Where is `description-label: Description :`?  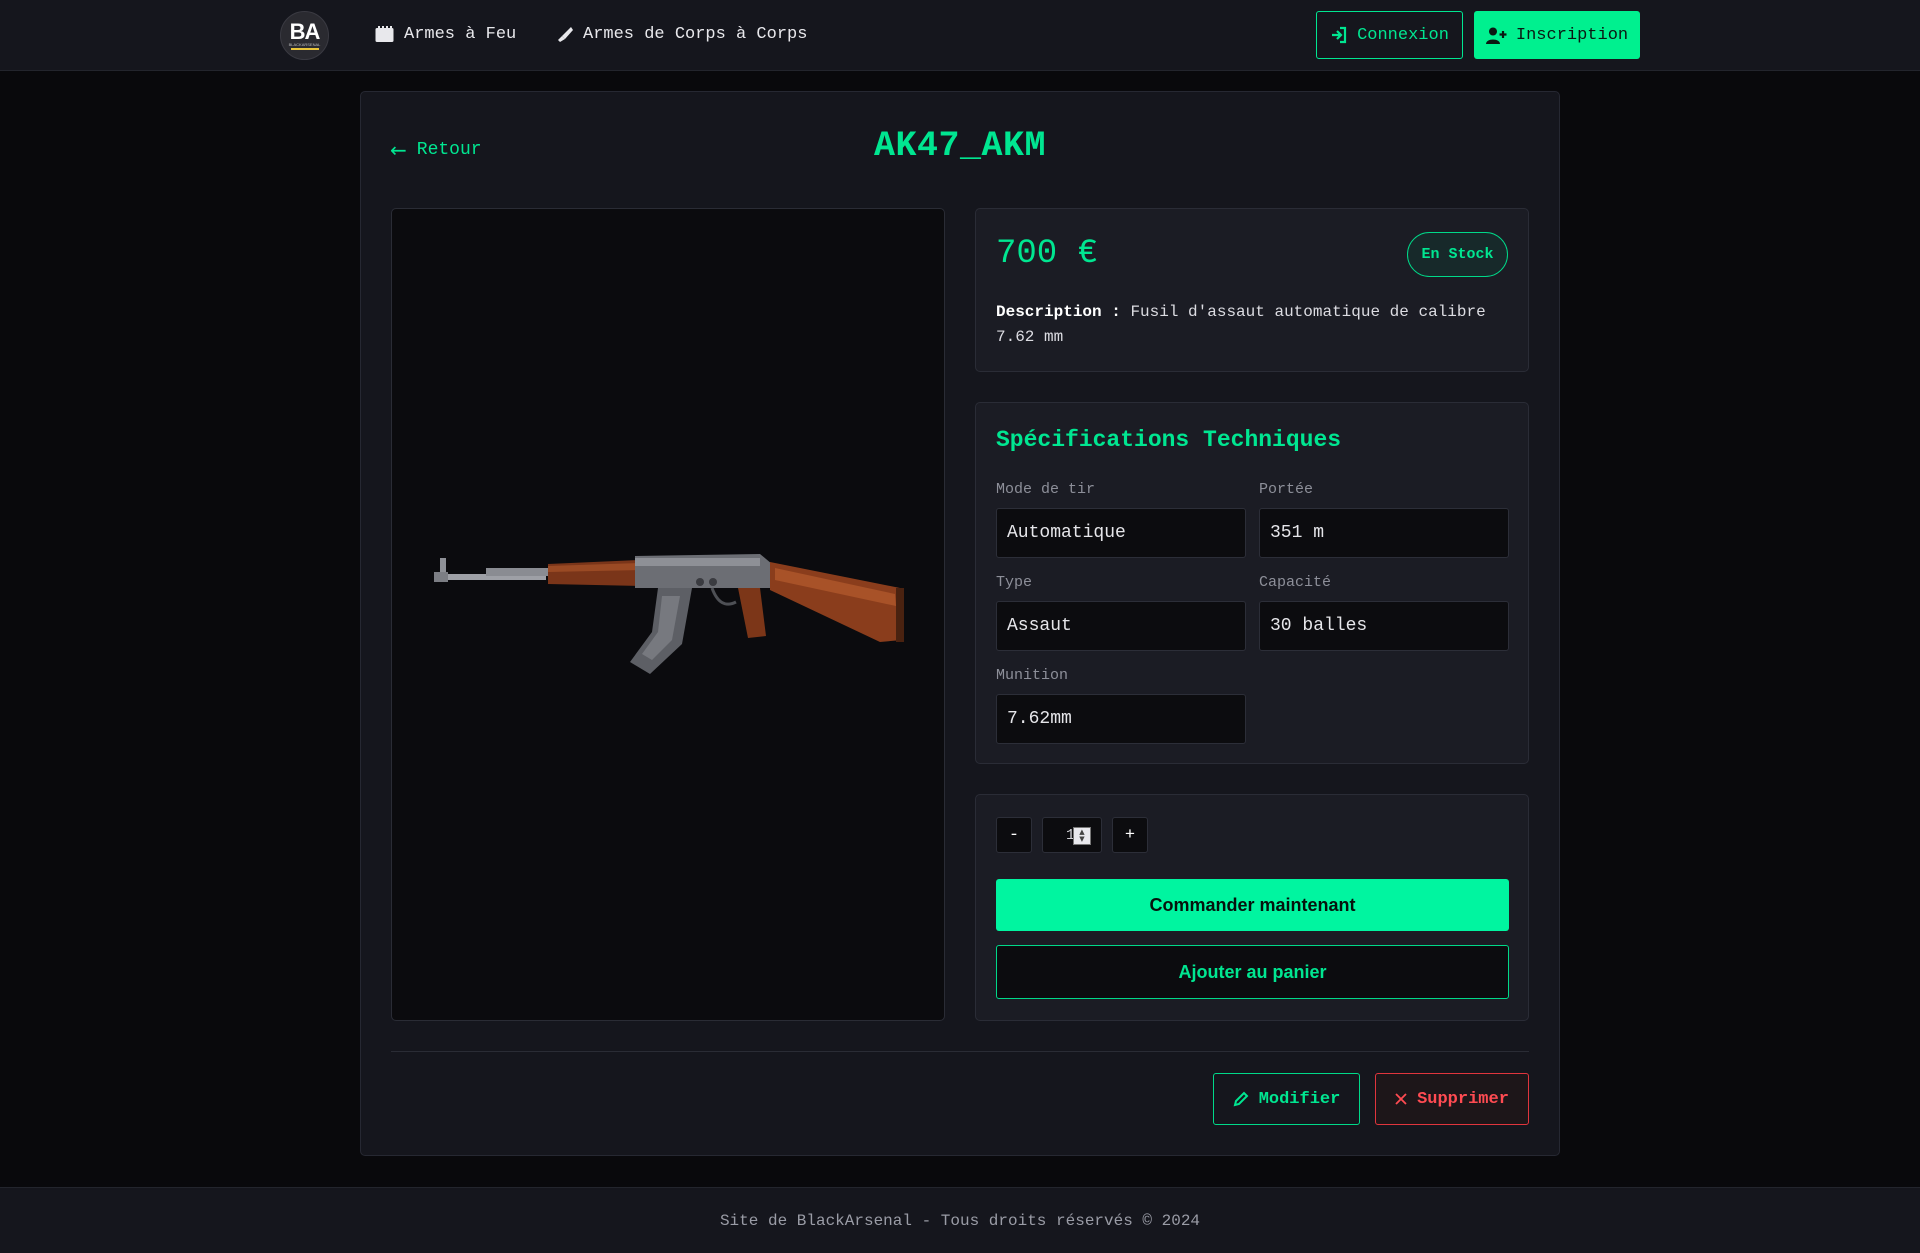 description-label: Description : is located at coordinates (1058, 312).